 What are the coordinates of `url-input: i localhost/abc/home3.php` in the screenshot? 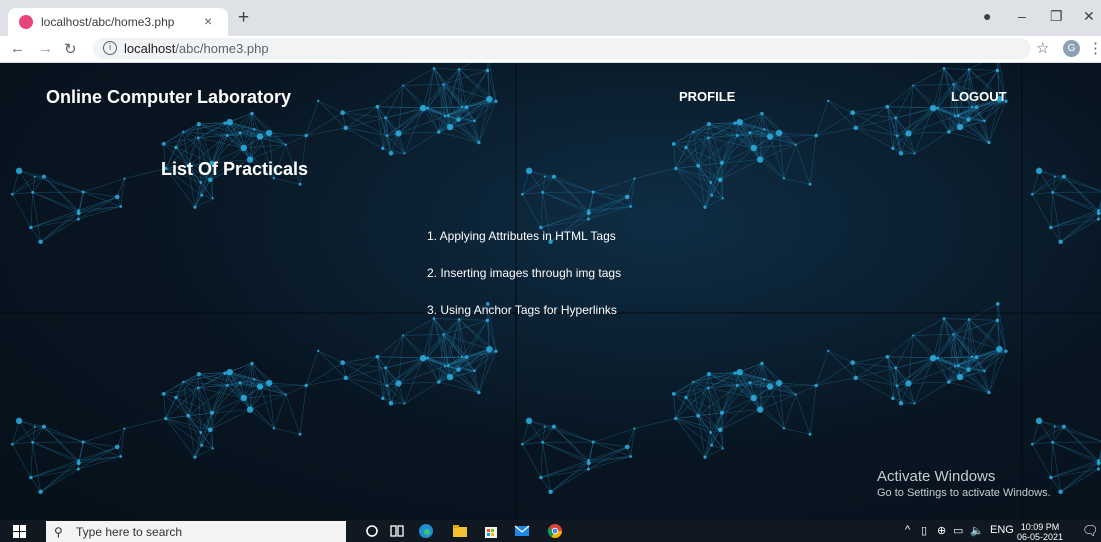 It's located at (562, 48).